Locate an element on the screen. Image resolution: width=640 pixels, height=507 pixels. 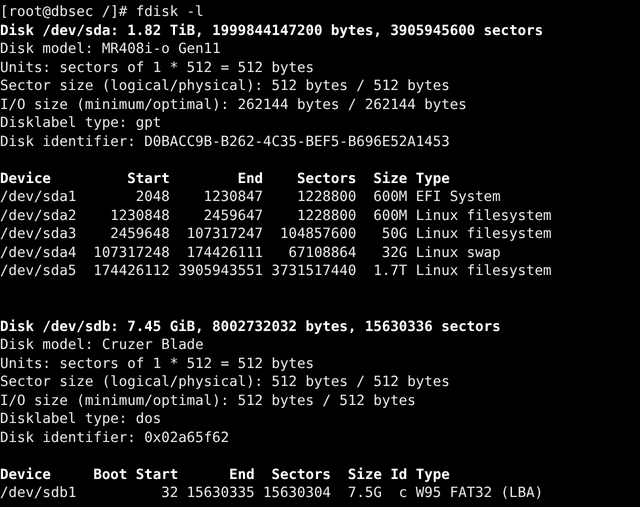
terminal-line: [root@dbsec /]# fdisk -l is located at coordinates (102, 12).